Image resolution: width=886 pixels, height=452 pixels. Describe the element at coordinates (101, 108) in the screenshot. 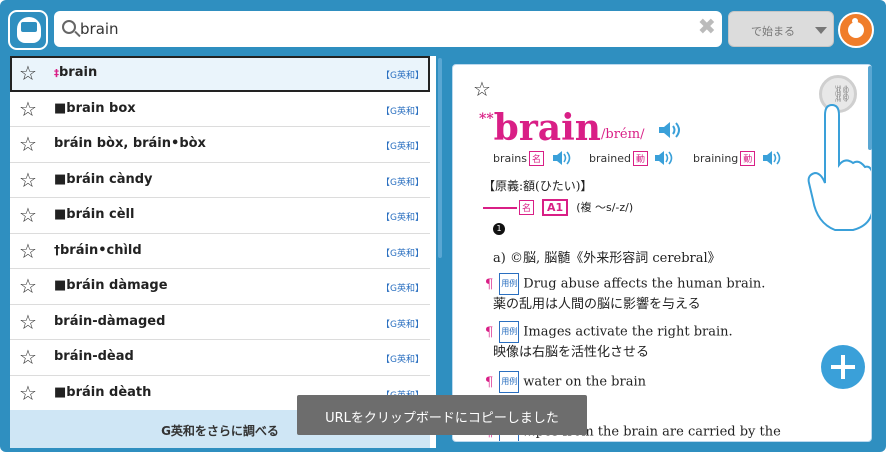

I see `headword-label: brain box` at that location.